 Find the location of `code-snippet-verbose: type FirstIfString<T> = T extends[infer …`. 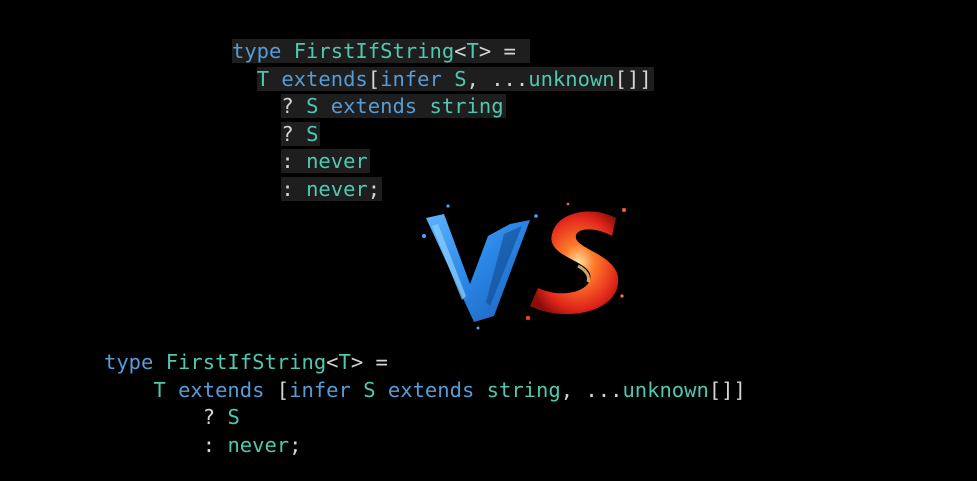

code-snippet-verbose: type FirstIfString<T> = T extends[infer … is located at coordinates (443, 121).